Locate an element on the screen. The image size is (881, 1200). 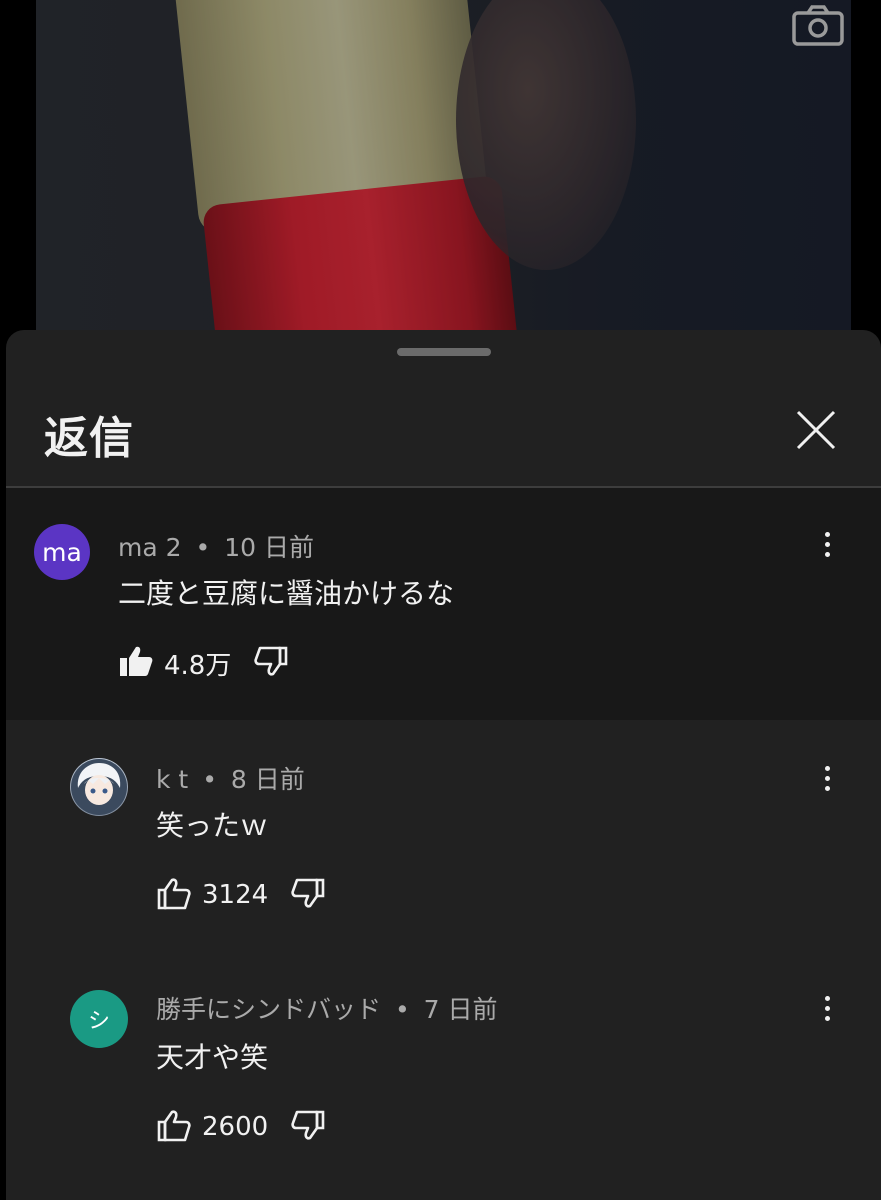
comment-text: 笑ったｗ is located at coordinates (212, 825).